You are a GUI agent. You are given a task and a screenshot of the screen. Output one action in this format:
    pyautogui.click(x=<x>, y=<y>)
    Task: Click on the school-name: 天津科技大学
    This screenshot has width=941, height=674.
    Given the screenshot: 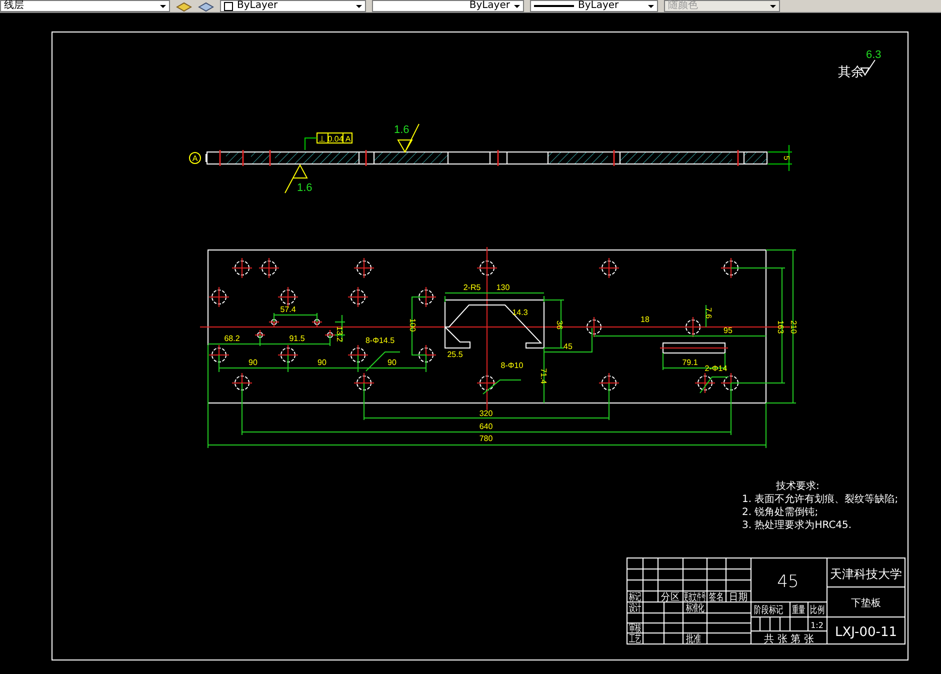 What is the action you would take?
    pyautogui.click(x=866, y=574)
    